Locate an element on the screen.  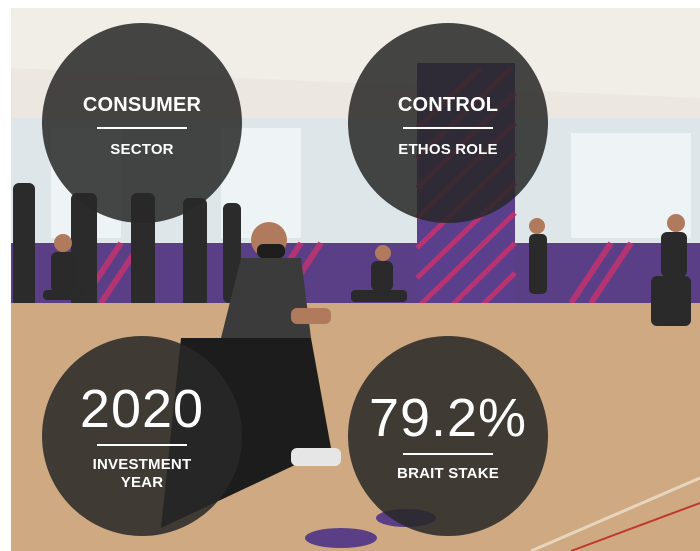
stat-value: CONTROL is located at coordinates (448, 105).